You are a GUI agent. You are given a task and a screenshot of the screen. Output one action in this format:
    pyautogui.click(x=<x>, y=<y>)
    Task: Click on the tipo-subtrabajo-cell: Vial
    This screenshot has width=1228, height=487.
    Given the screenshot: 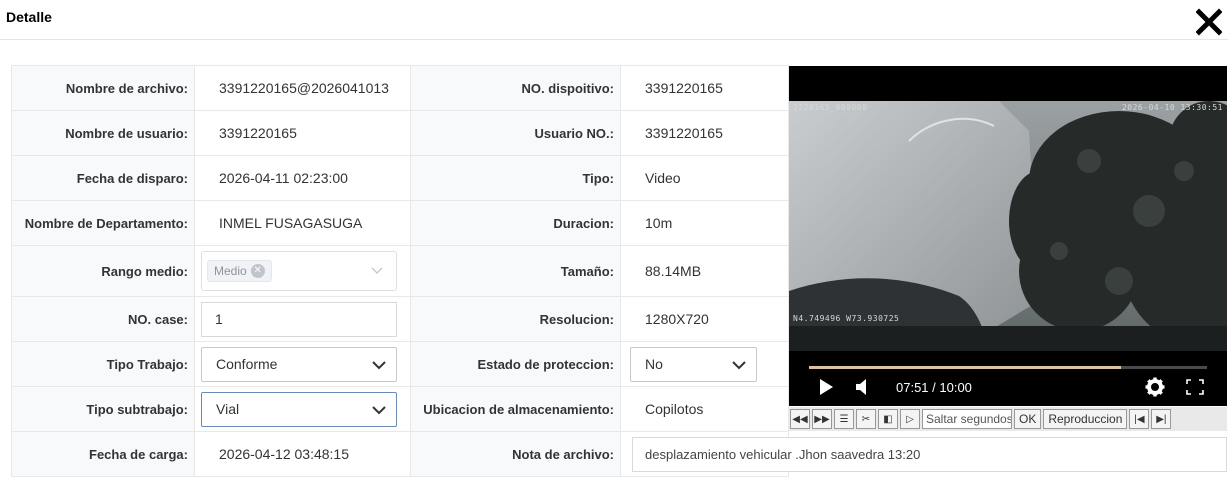 What is the action you would take?
    pyautogui.click(x=302, y=409)
    